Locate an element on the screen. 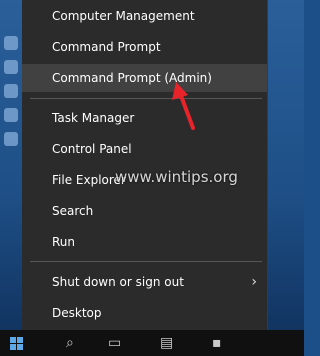 The height and width of the screenshot is (356, 320). taskbar: ⌕ ▭ ▤ ▪ is located at coordinates (152, 343).